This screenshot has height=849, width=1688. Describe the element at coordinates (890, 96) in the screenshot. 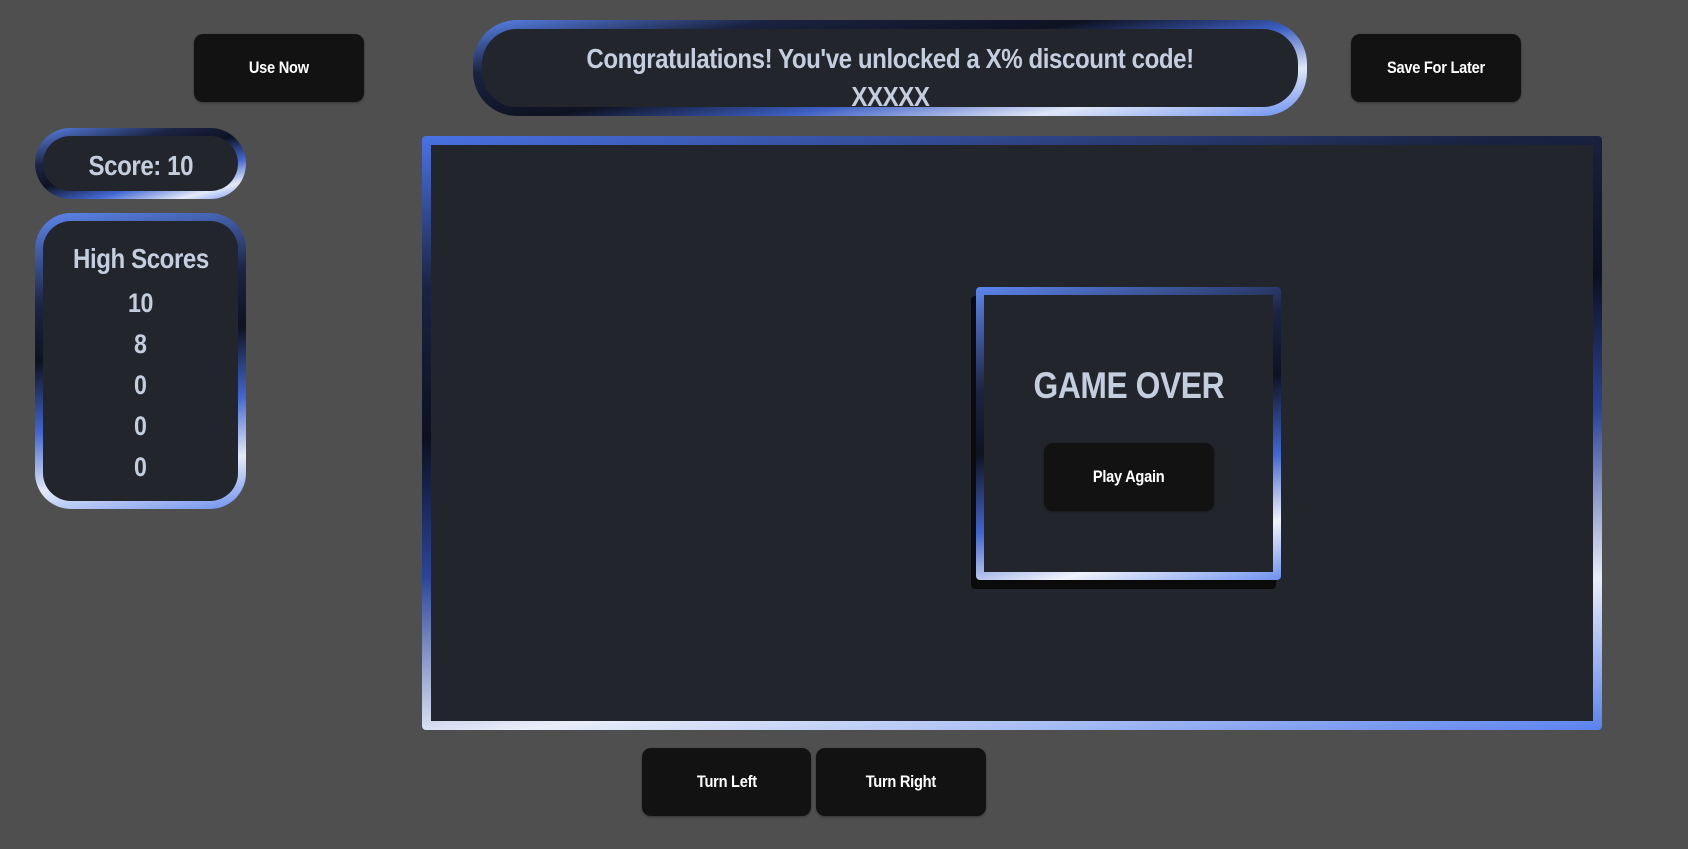

I see `discount-code: XXXXX` at that location.